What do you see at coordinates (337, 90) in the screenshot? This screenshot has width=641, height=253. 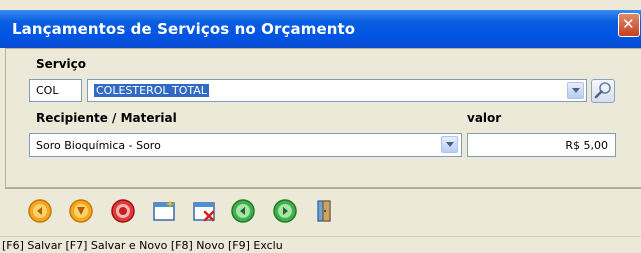 I see `servico-description-combo: COLESTEROL TOTAL` at bounding box center [337, 90].